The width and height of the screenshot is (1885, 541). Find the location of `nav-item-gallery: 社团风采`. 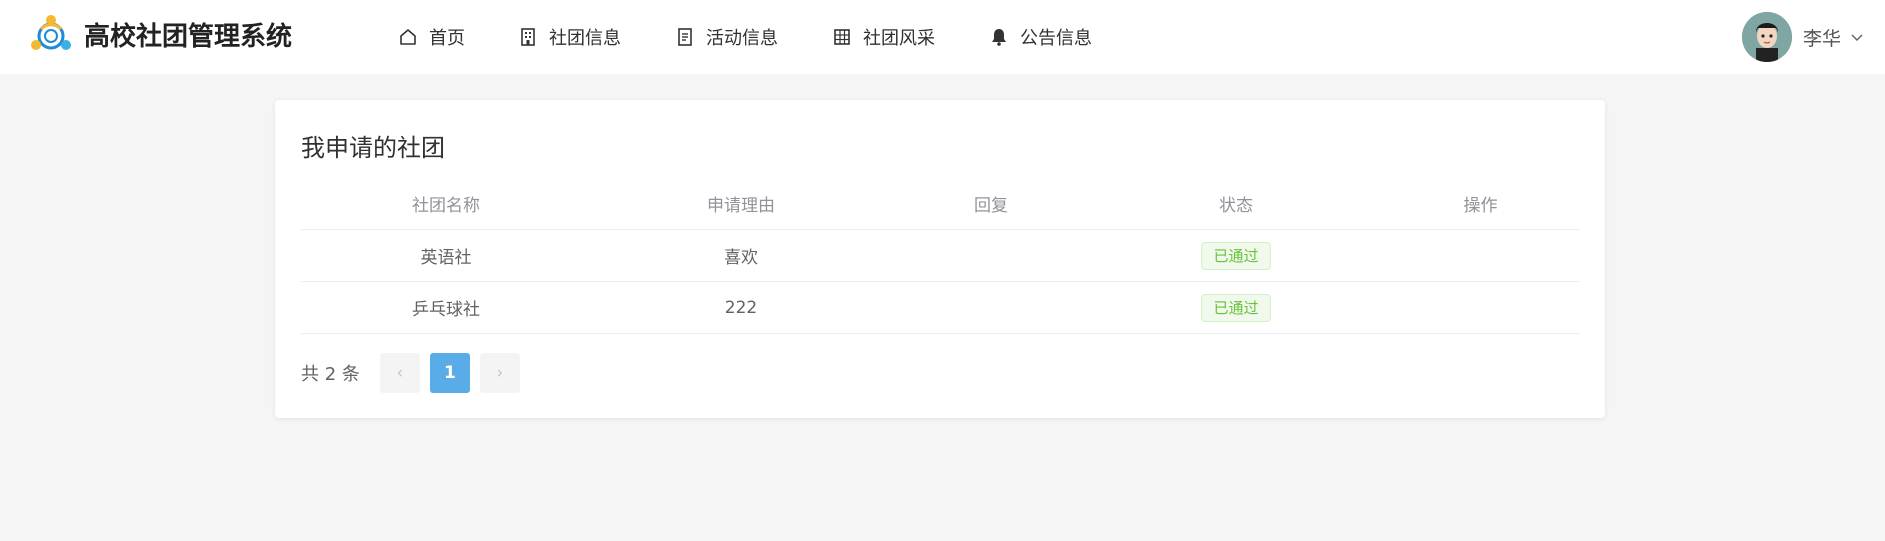

nav-item-gallery: 社团风采 is located at coordinates (910, 37).